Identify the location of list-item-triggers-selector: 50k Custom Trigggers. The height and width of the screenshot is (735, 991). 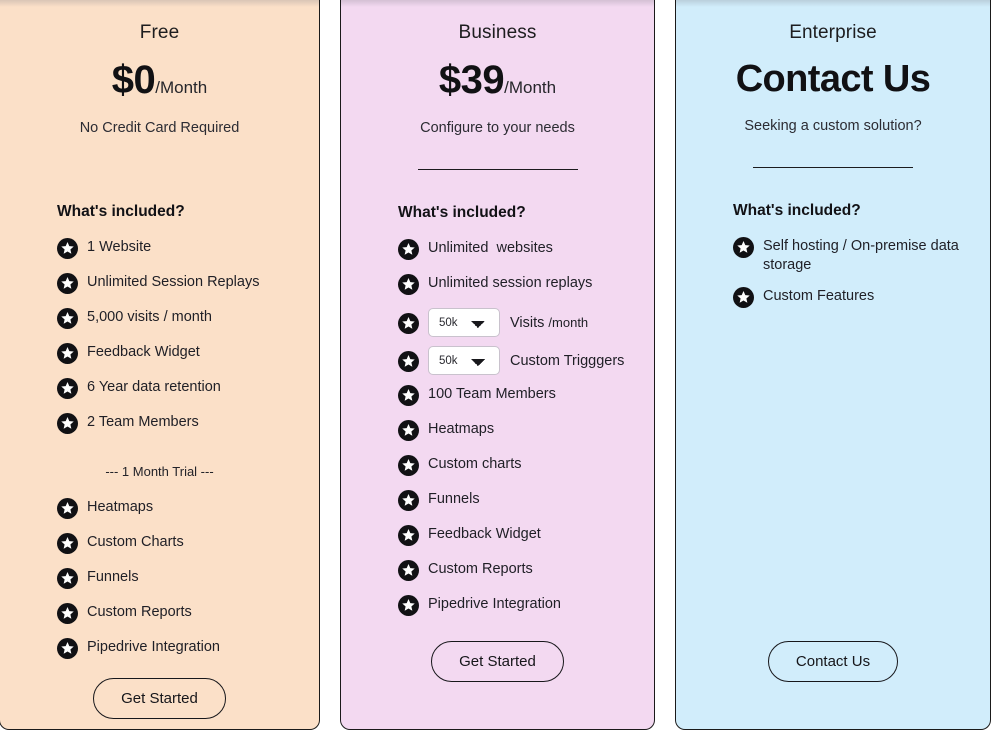
(516, 360).